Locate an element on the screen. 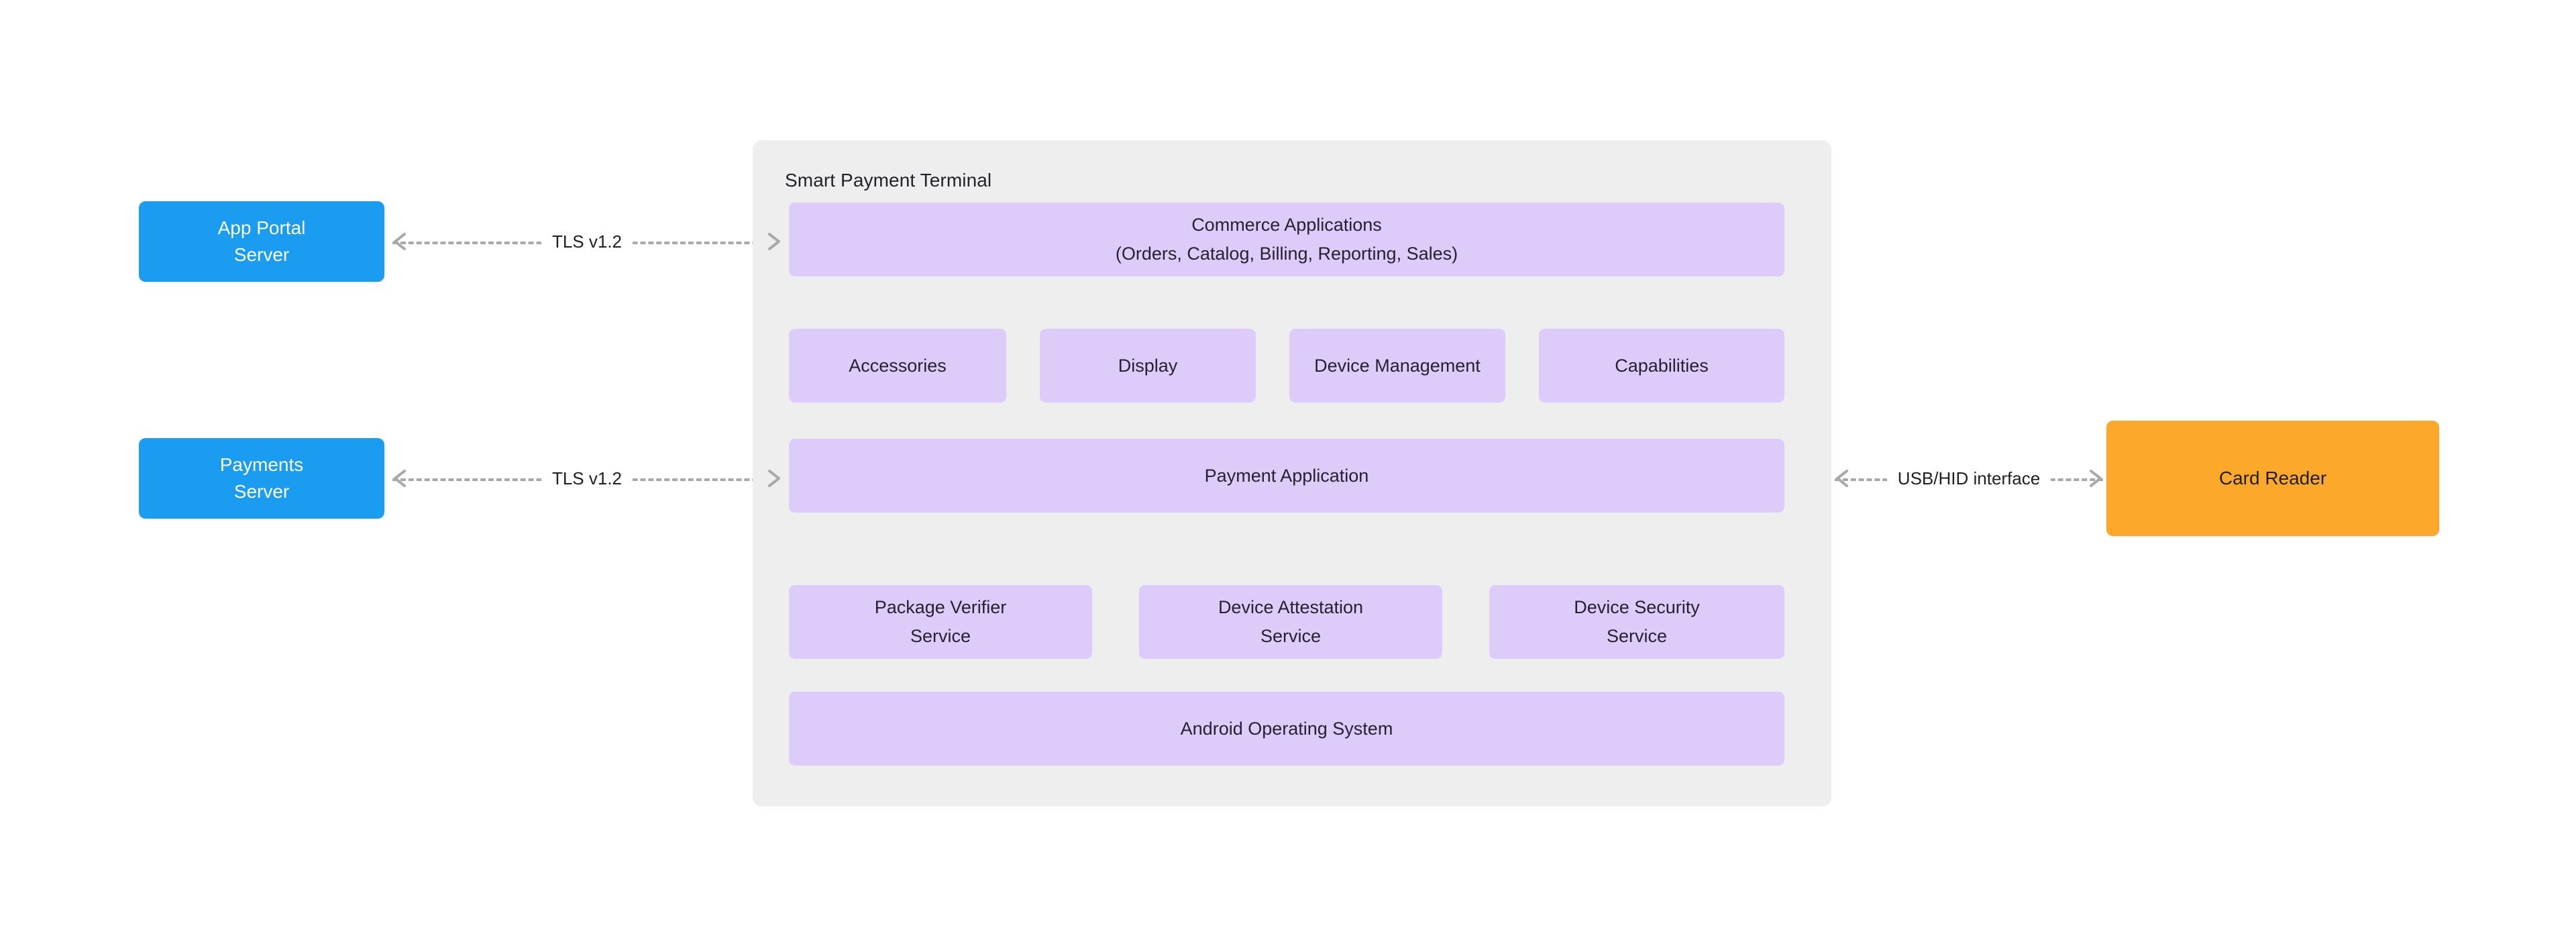 This screenshot has width=2576, height=946. package-verifier-service-line1: Package Verifier is located at coordinates (940, 607).